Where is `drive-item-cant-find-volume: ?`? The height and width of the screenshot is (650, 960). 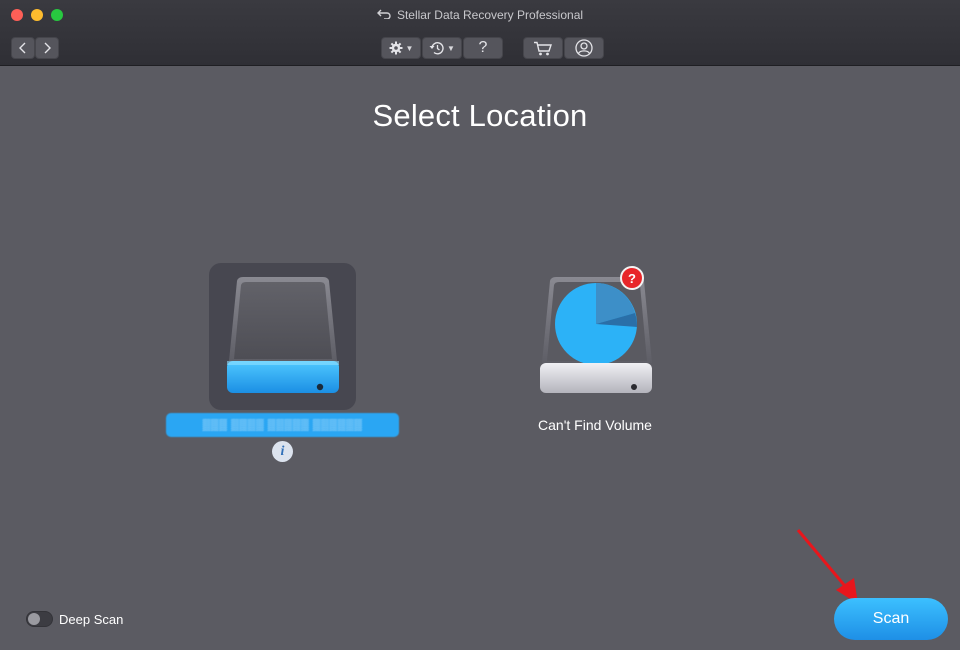 drive-item-cant-find-volume: ? is located at coordinates (597, 336).